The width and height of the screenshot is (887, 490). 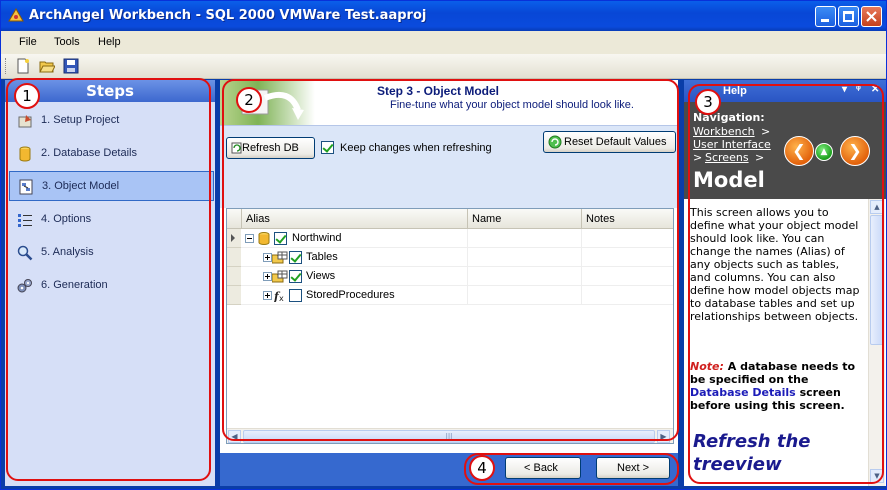 I want to click on close-icon, so click(x=871, y=16).